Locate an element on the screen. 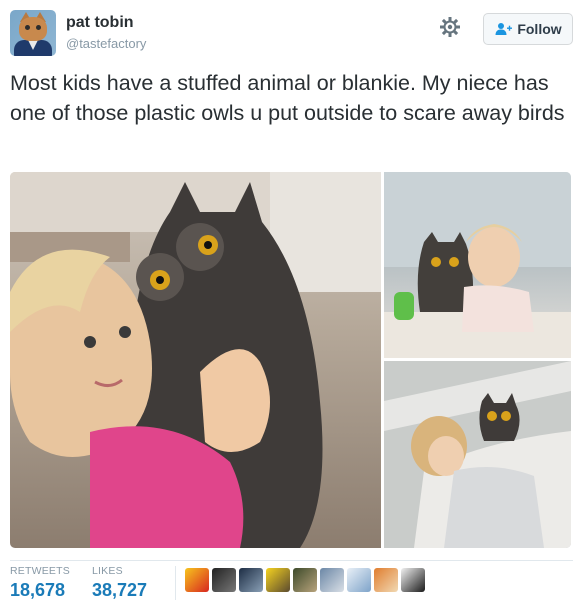  likes-stat: LIKES 38,727 is located at coordinates (119, 583).